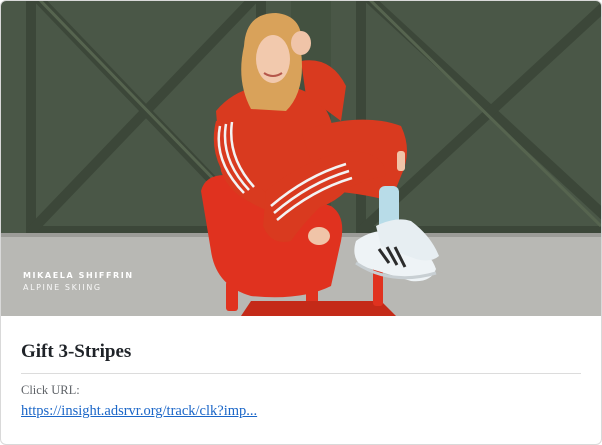 This screenshot has width=602, height=445. What do you see at coordinates (62, 287) in the screenshot?
I see `caption-sport: ALPINE SKIING` at bounding box center [62, 287].